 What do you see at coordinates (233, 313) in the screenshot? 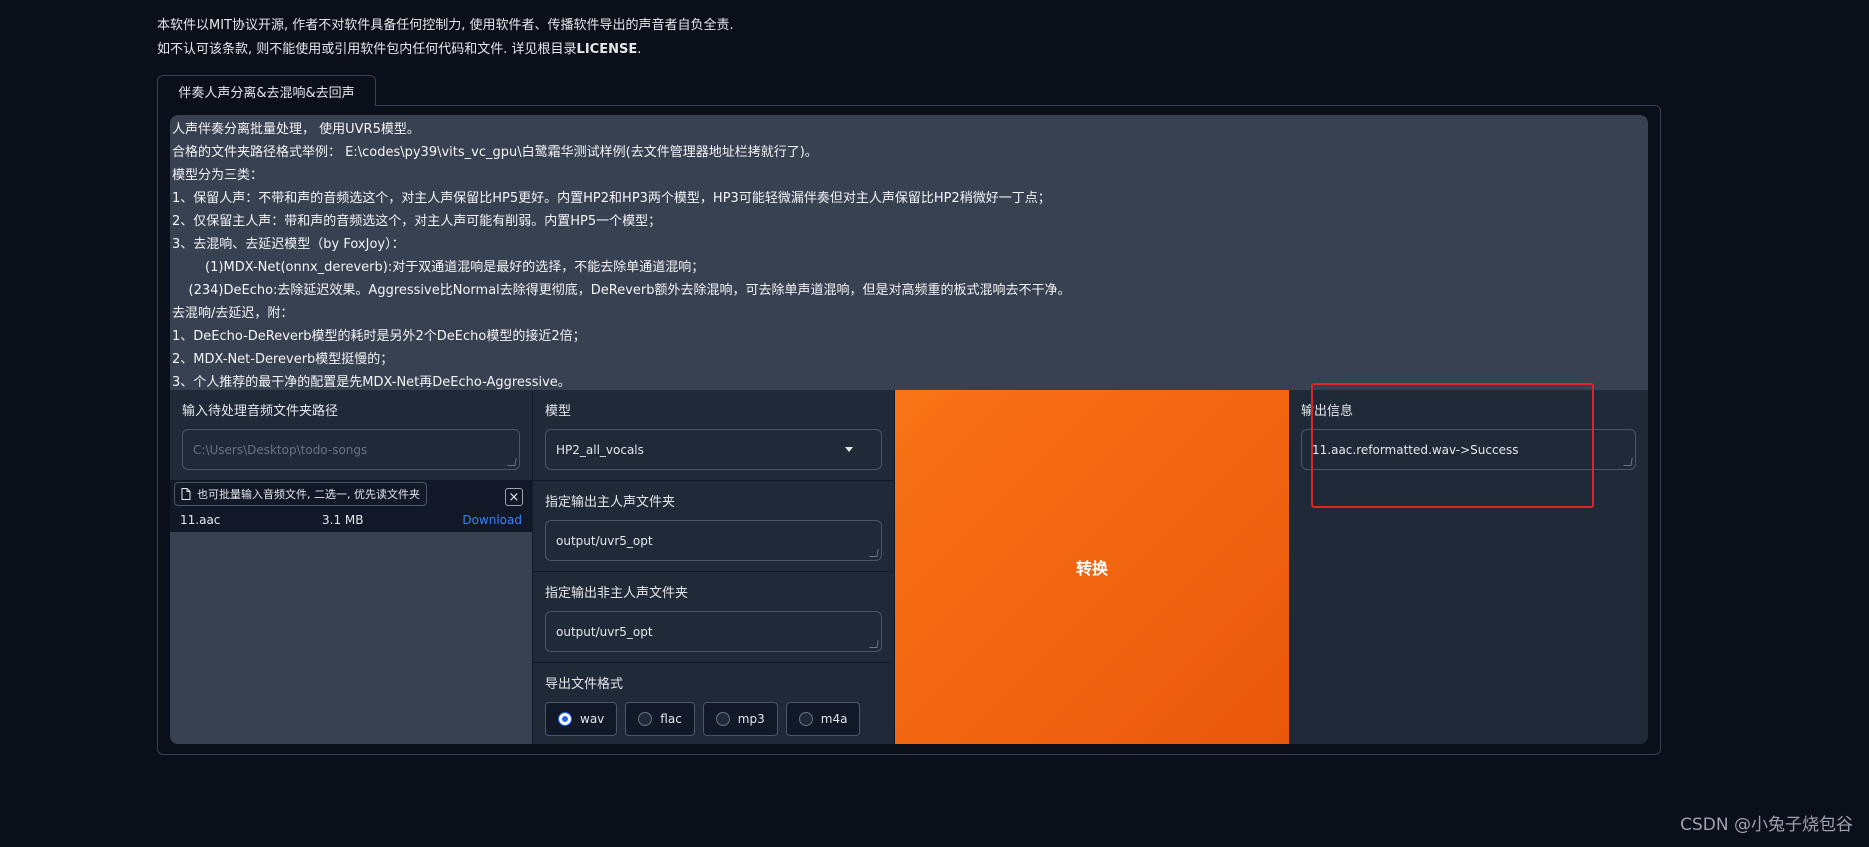
I see `info-line: 去混响/去延迟，附：` at bounding box center [233, 313].